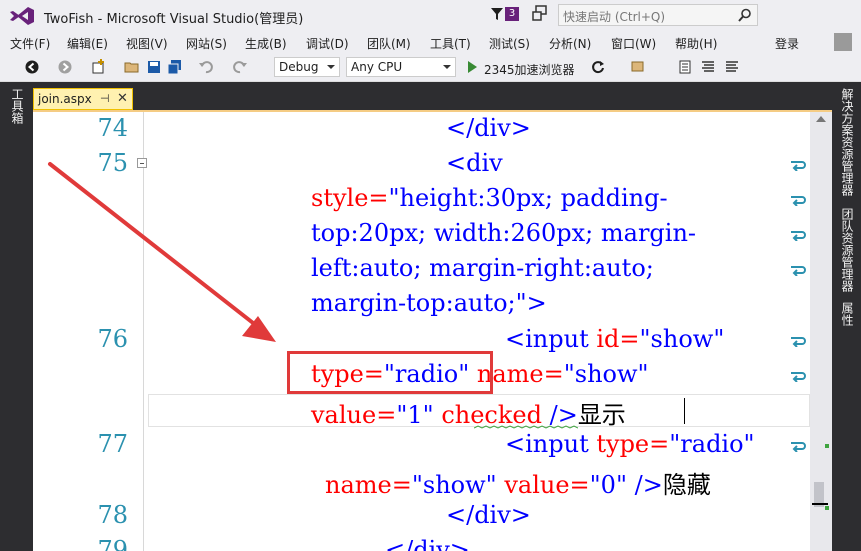  Describe the element at coordinates (390, 372) in the screenshot. I see `annotation-highlight-box` at that location.